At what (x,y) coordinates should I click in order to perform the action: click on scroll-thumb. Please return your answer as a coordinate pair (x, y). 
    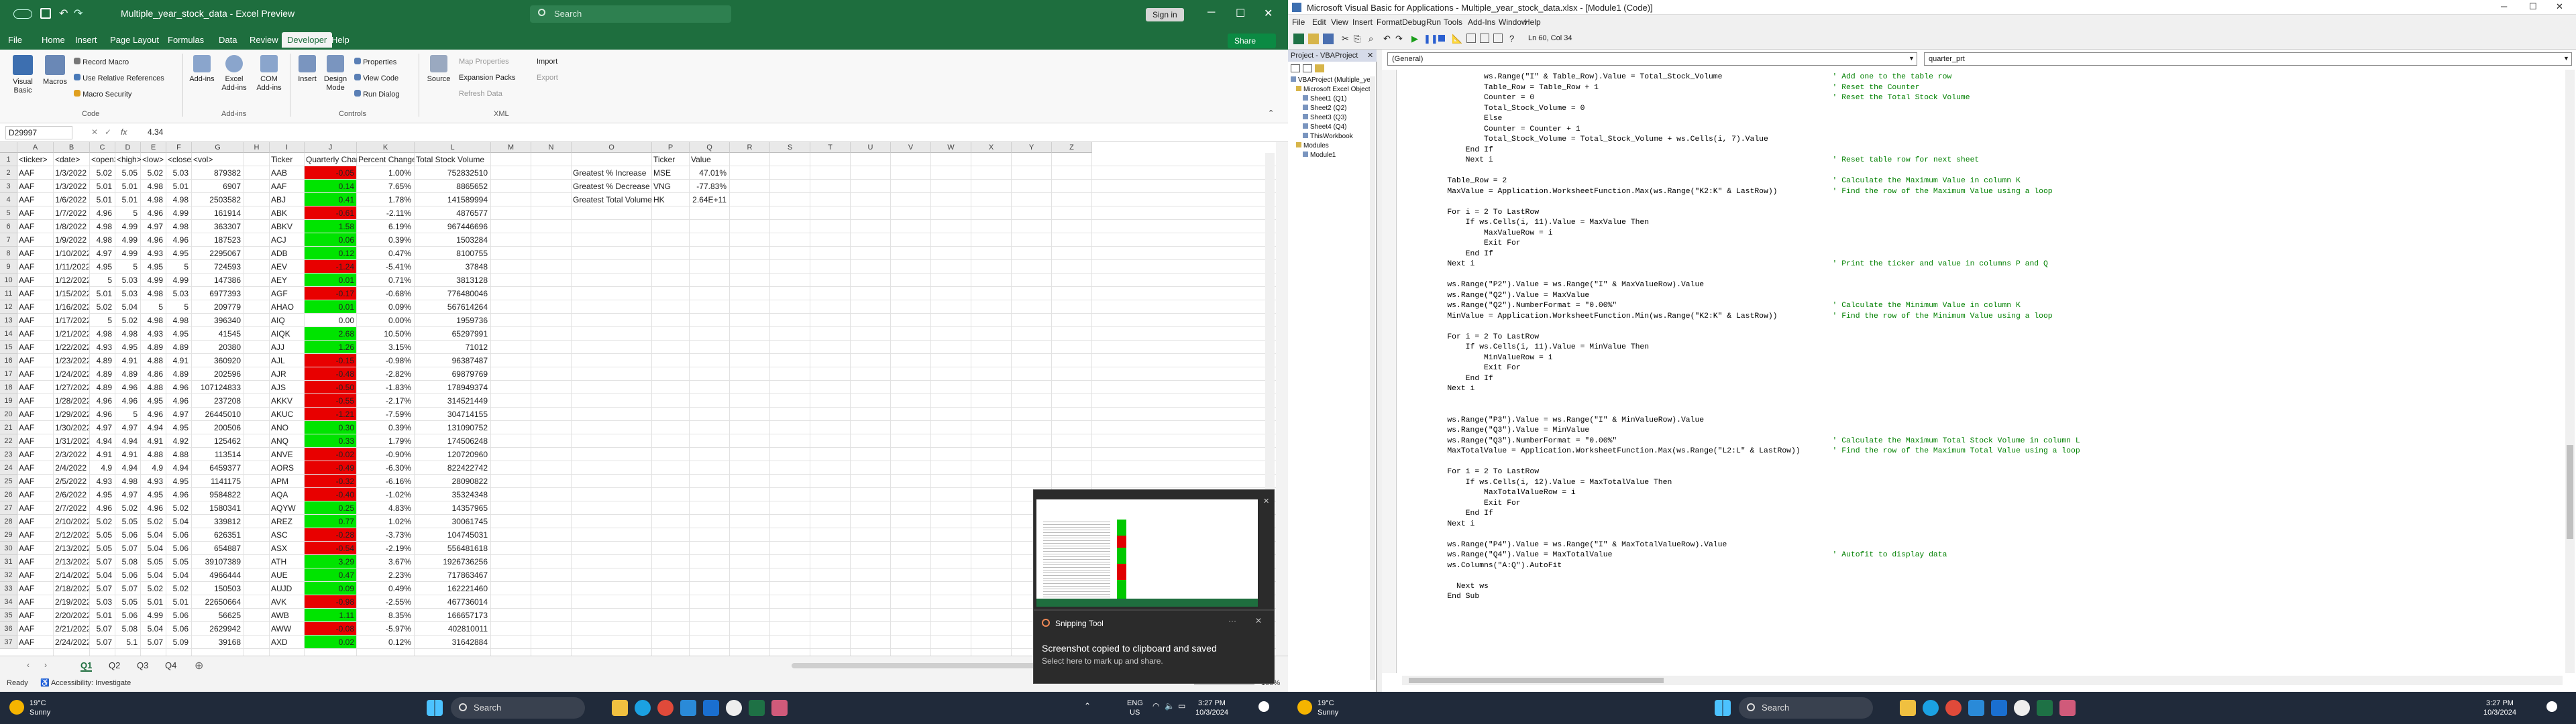
    Looking at the image, I should click on (2570, 492).